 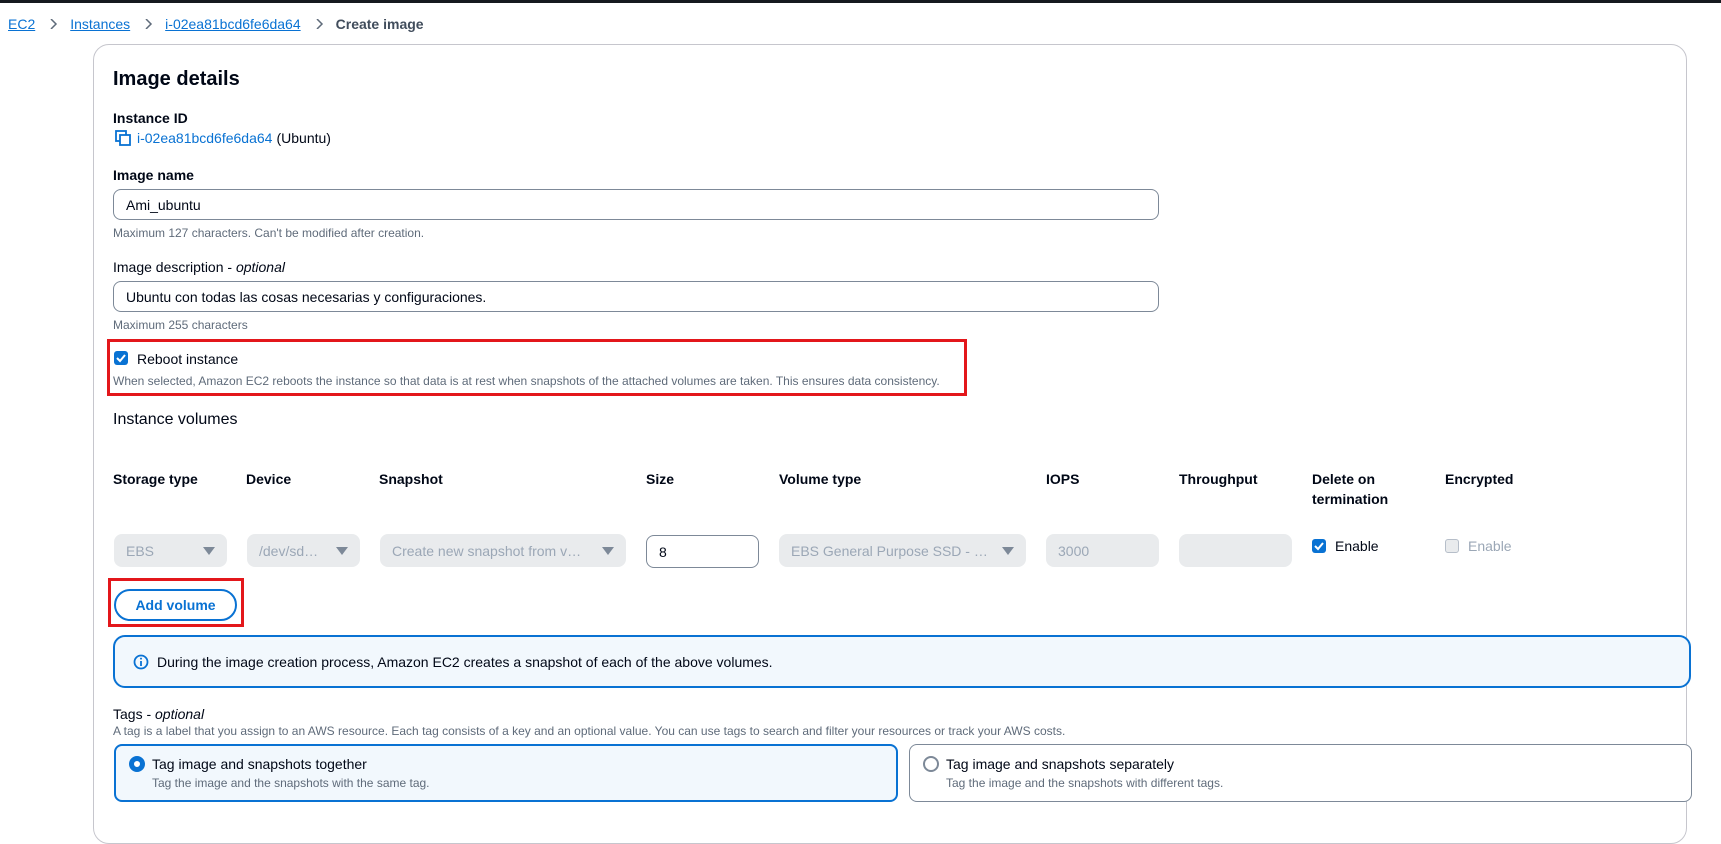 What do you see at coordinates (259, 764) in the screenshot?
I see `tag-together-title: Tag image and snapshots together` at bounding box center [259, 764].